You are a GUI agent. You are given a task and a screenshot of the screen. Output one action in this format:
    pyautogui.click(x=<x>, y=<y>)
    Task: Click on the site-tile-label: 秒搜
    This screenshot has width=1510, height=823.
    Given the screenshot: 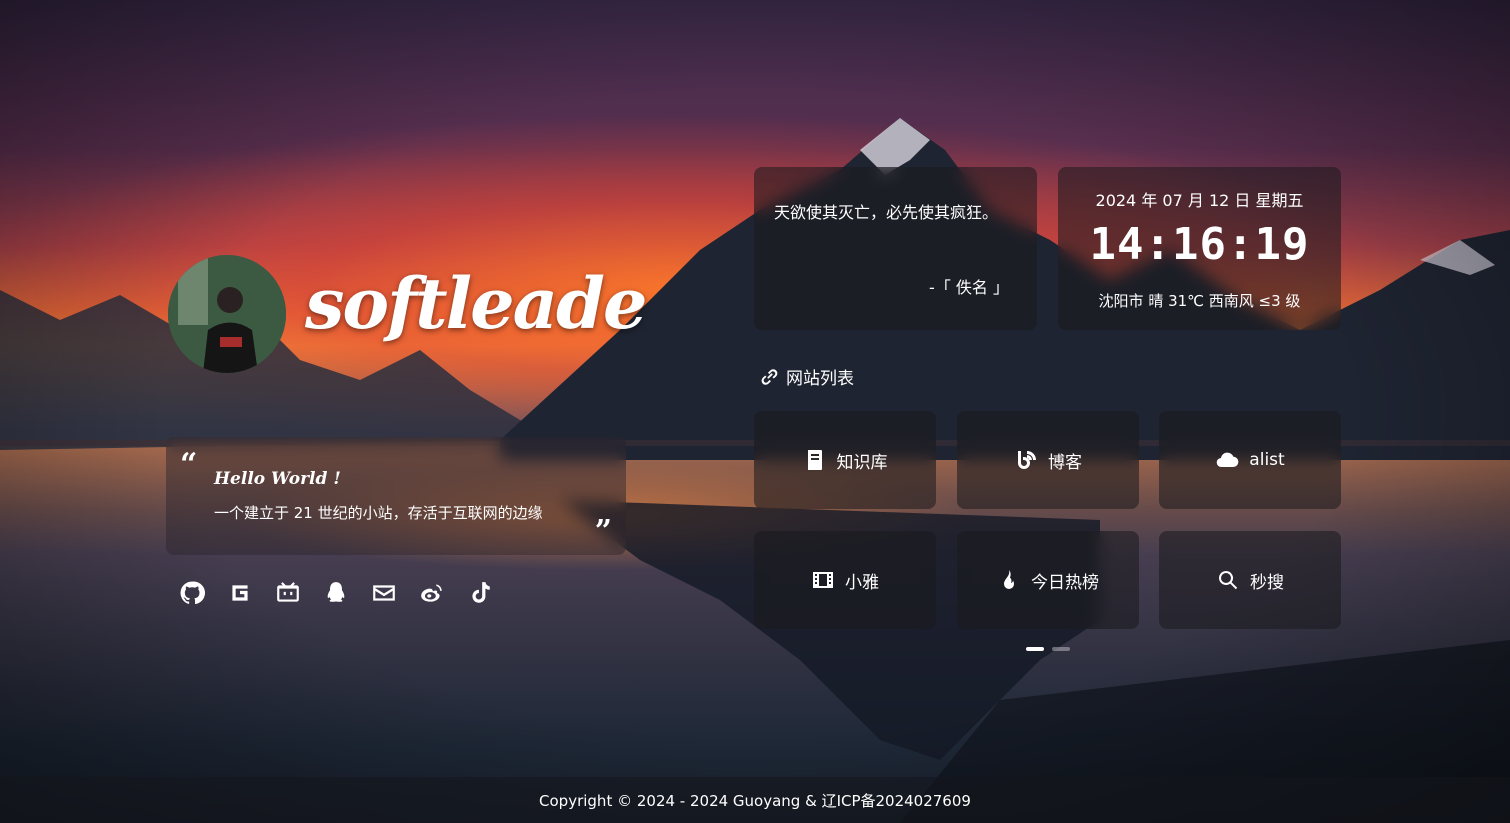 What is the action you would take?
    pyautogui.click(x=1267, y=582)
    